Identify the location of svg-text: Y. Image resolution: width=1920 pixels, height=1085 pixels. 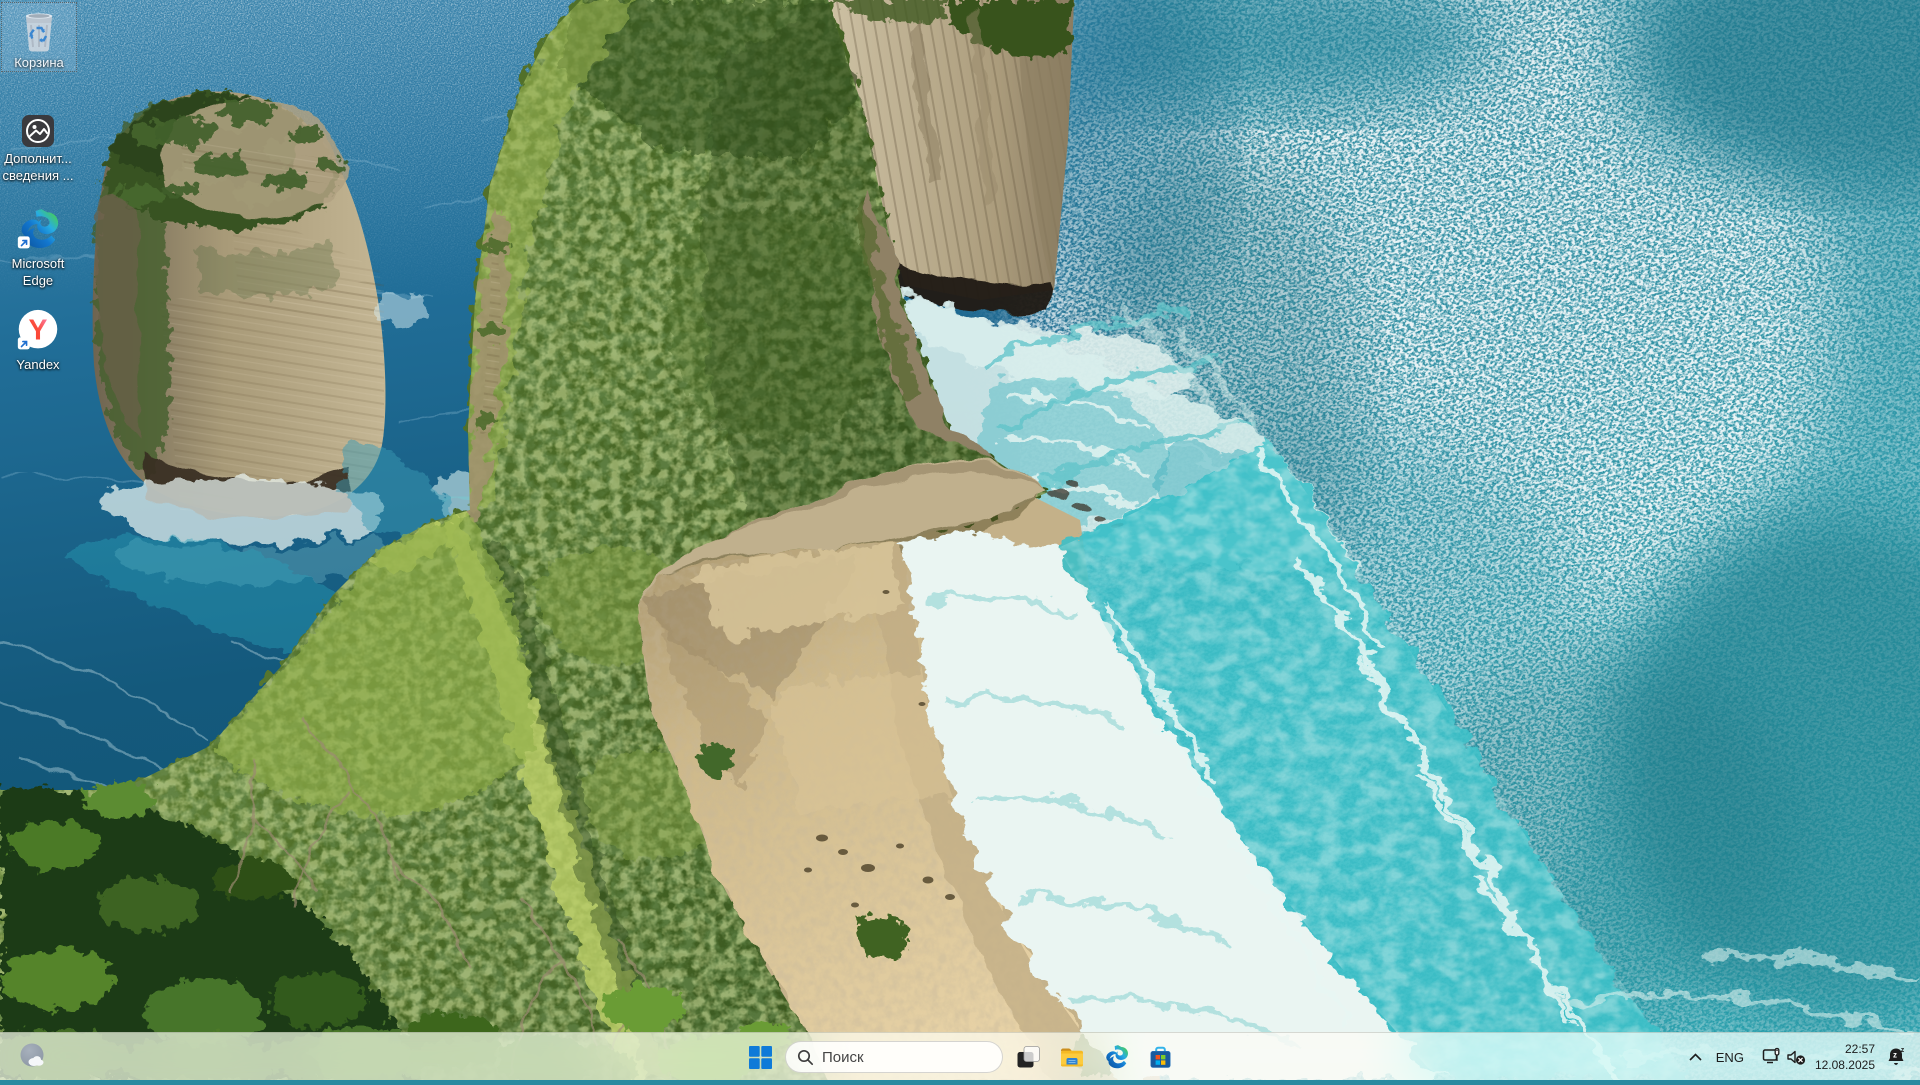
(38, 330).